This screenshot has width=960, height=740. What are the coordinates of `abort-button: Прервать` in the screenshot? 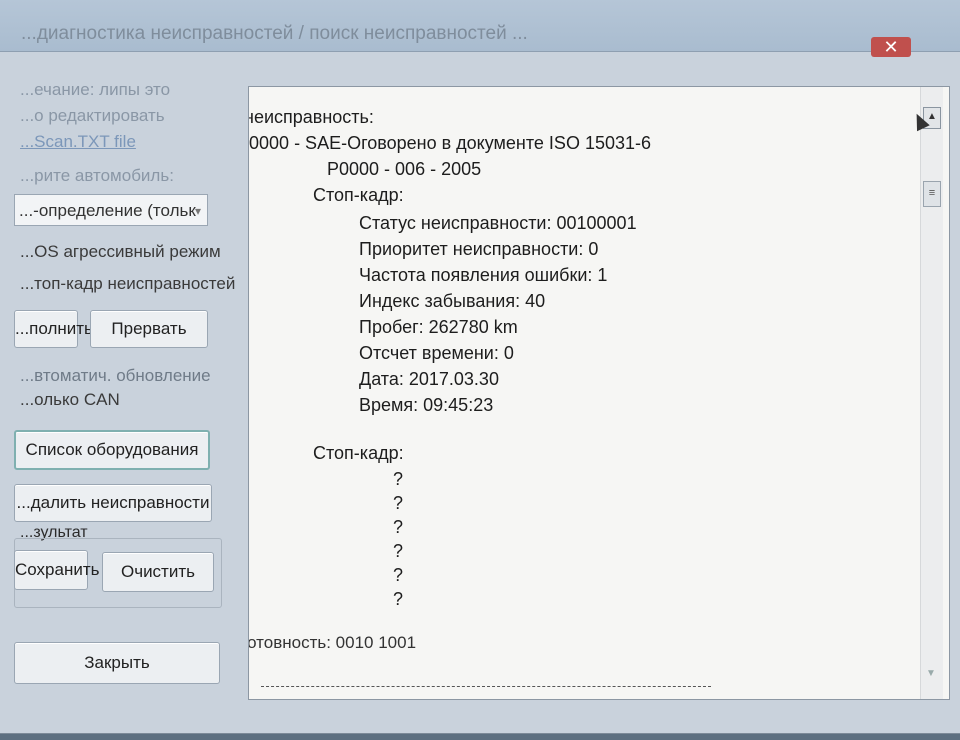 It's located at (149, 329).